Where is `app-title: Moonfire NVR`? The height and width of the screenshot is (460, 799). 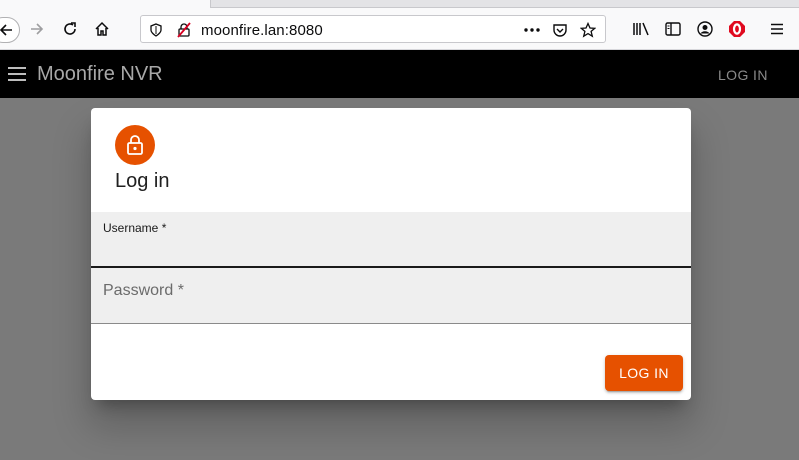
app-title: Moonfire NVR is located at coordinates (100, 74).